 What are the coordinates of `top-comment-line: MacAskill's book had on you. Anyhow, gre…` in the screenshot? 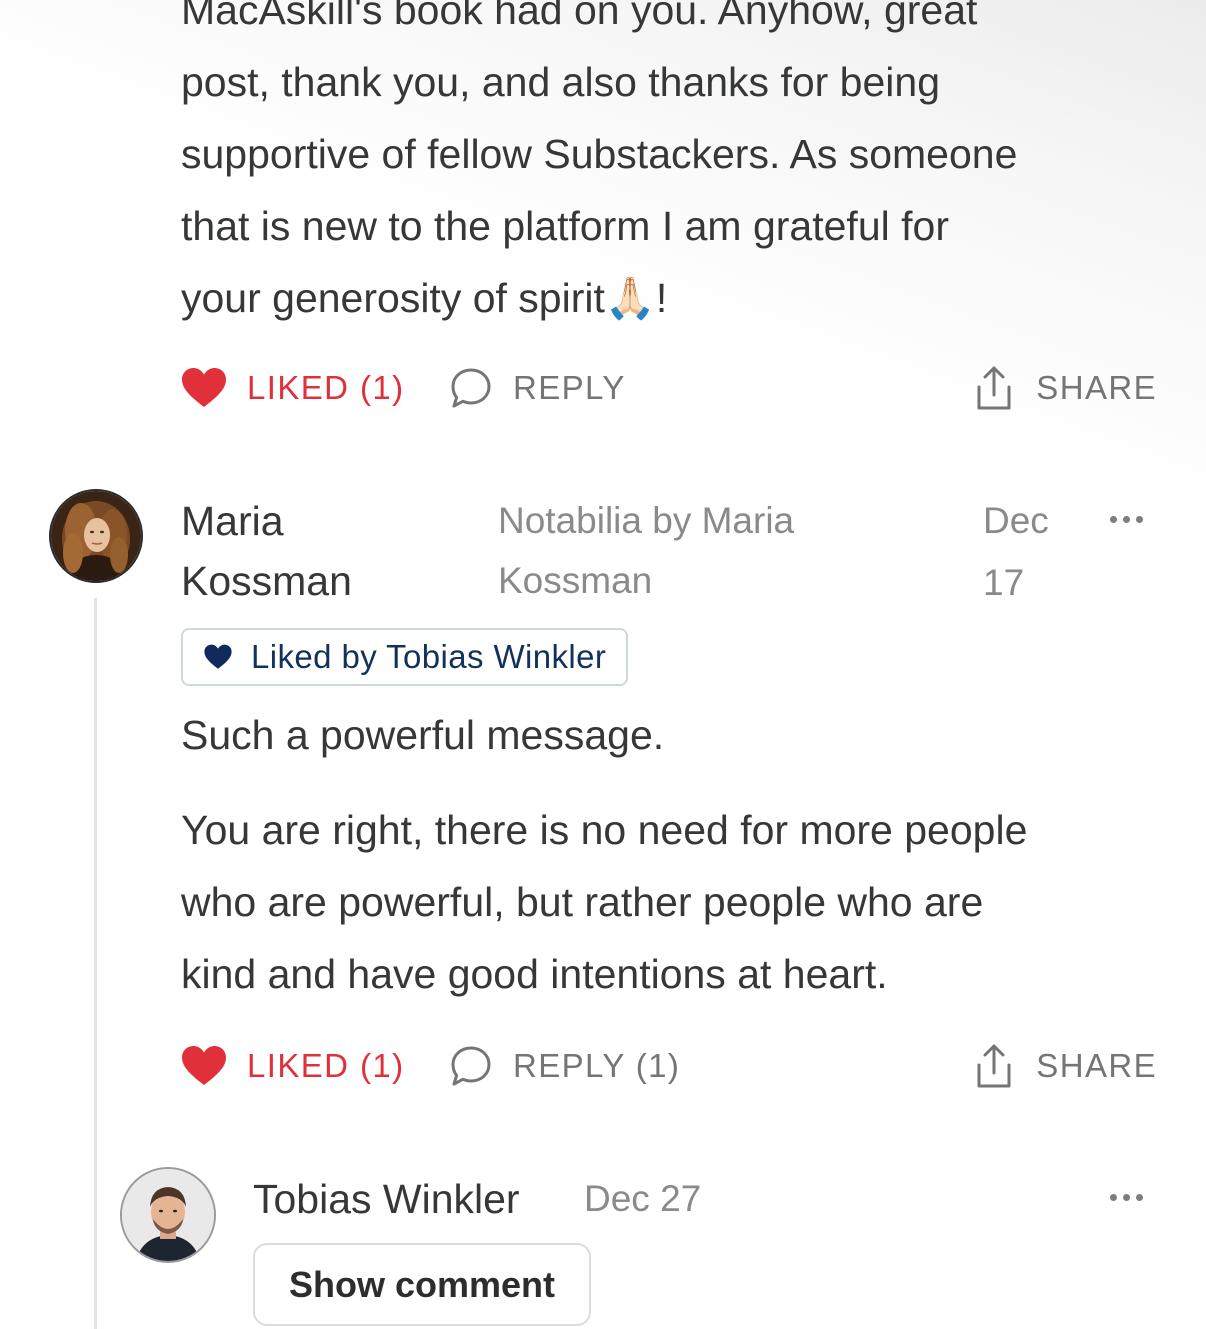 It's located at (579, 16).